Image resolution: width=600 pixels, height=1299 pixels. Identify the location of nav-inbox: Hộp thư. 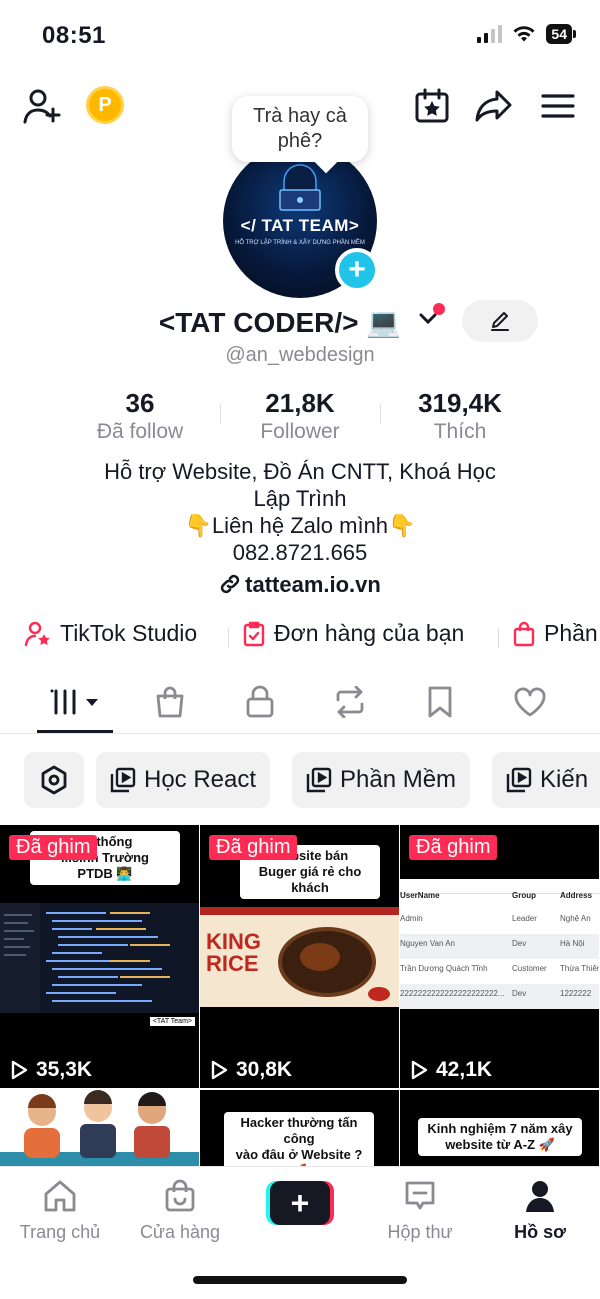
(420, 1211).